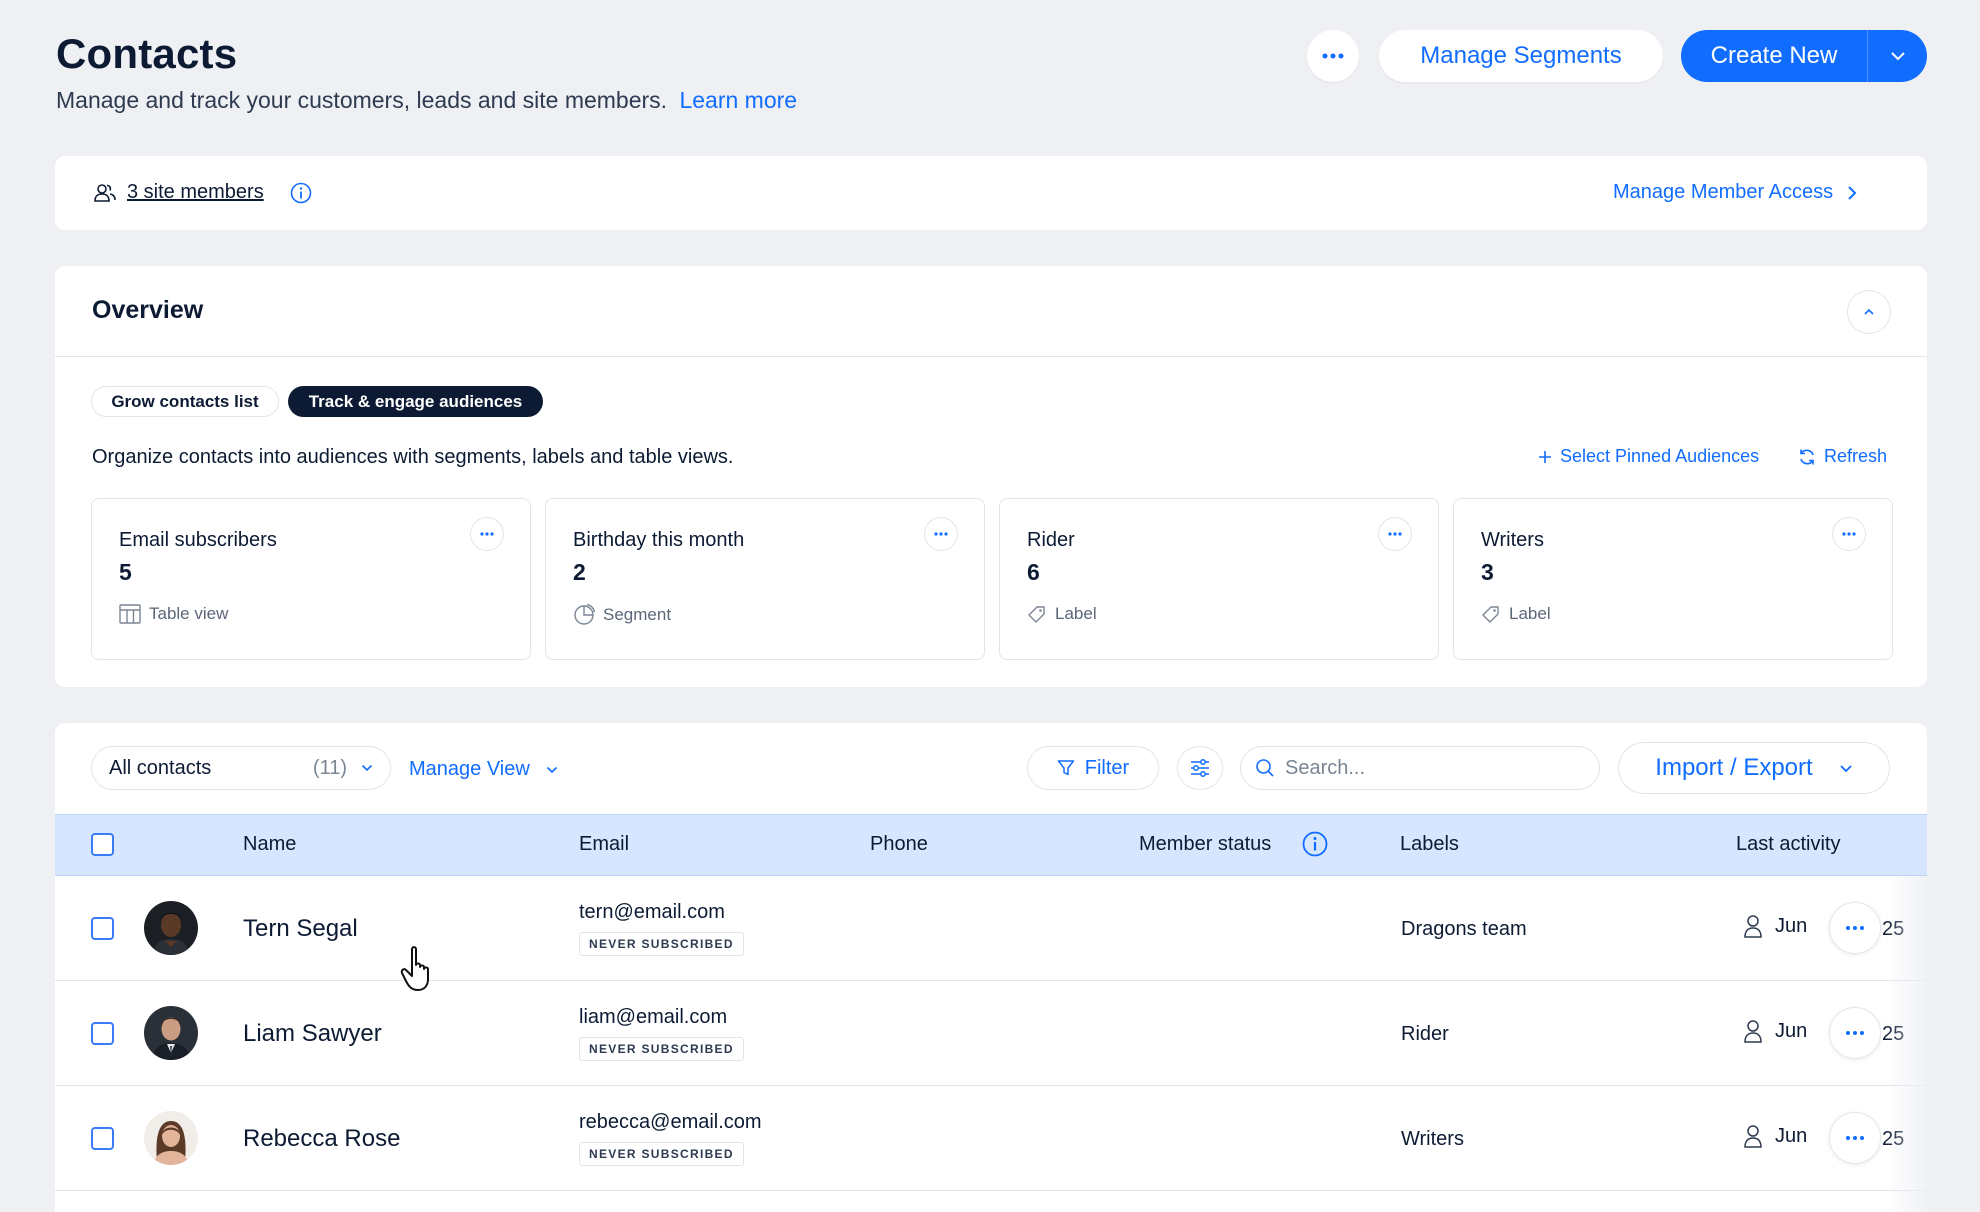 The width and height of the screenshot is (1980, 1212). I want to click on refresh-icon, so click(1807, 456).